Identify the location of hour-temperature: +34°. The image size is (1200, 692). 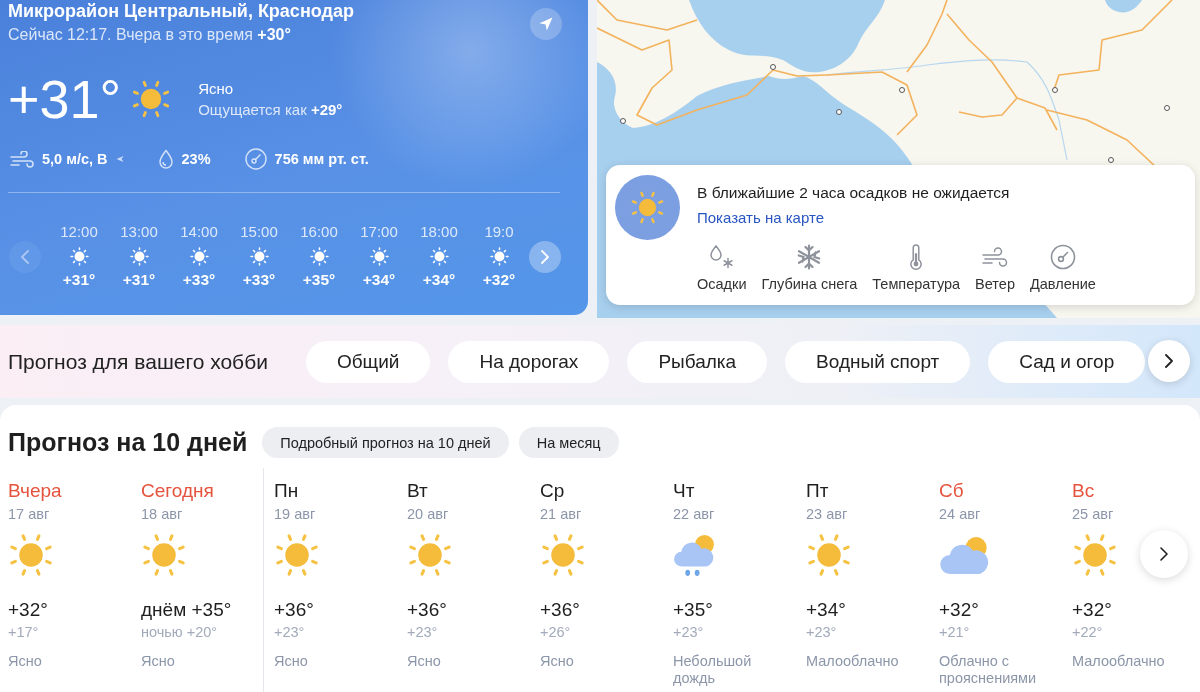
(439, 280).